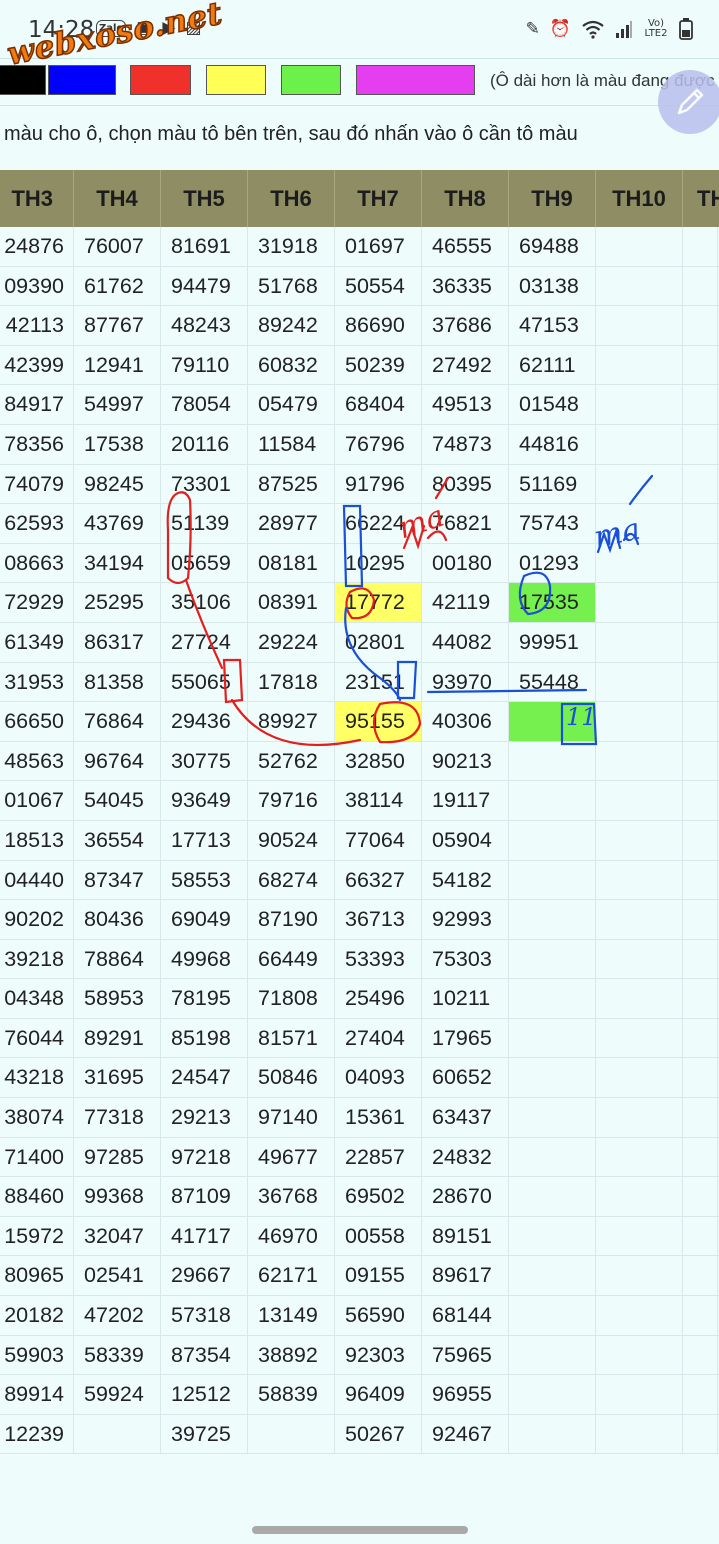  What do you see at coordinates (117, 1355) in the screenshot?
I see `table-cell: 58339` at bounding box center [117, 1355].